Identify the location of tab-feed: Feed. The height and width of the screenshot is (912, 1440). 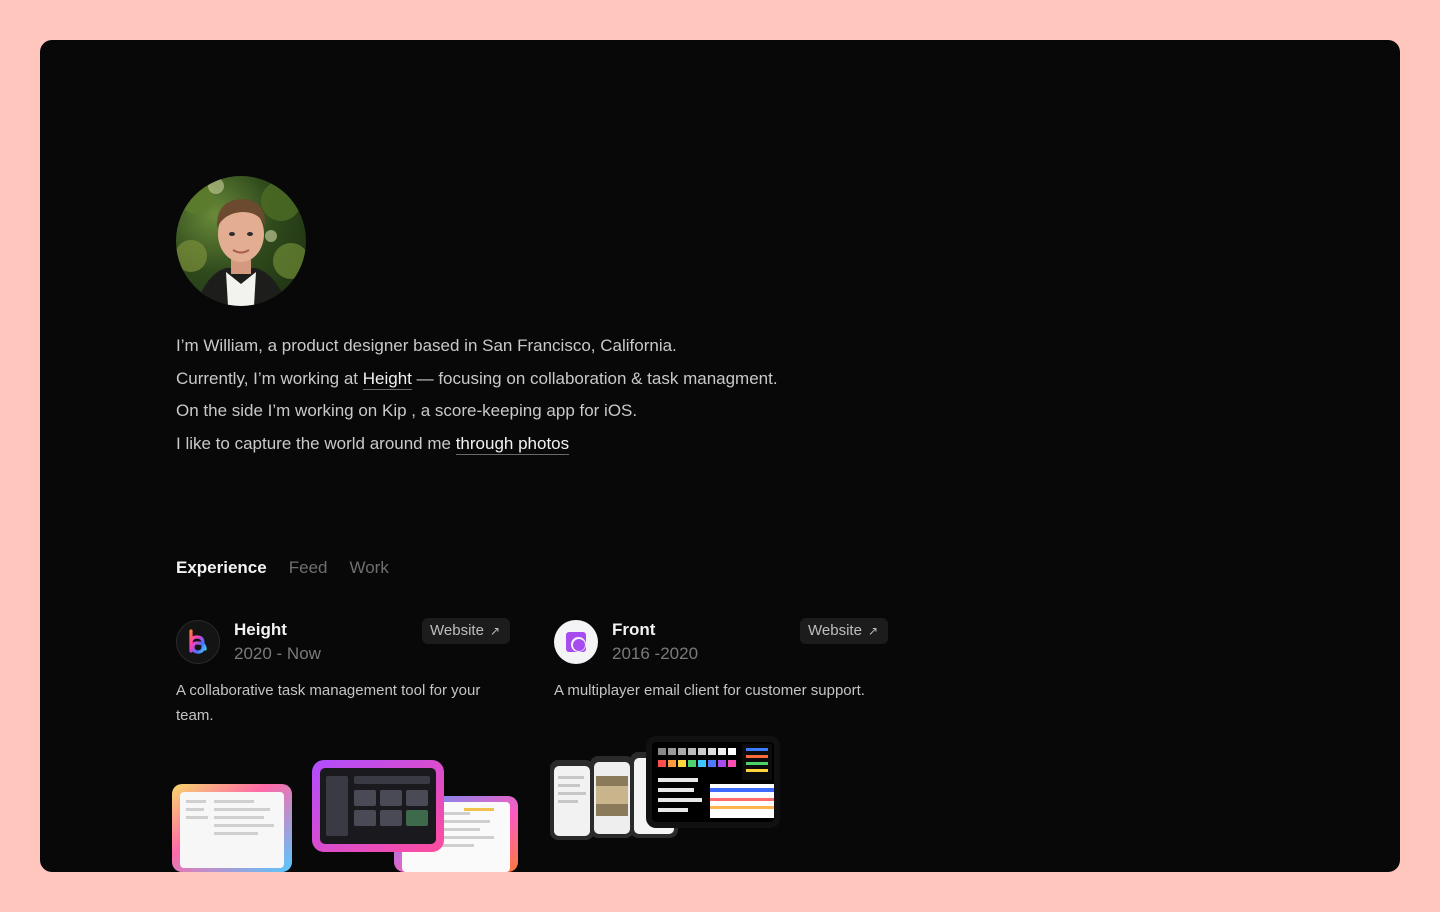
(308, 568).